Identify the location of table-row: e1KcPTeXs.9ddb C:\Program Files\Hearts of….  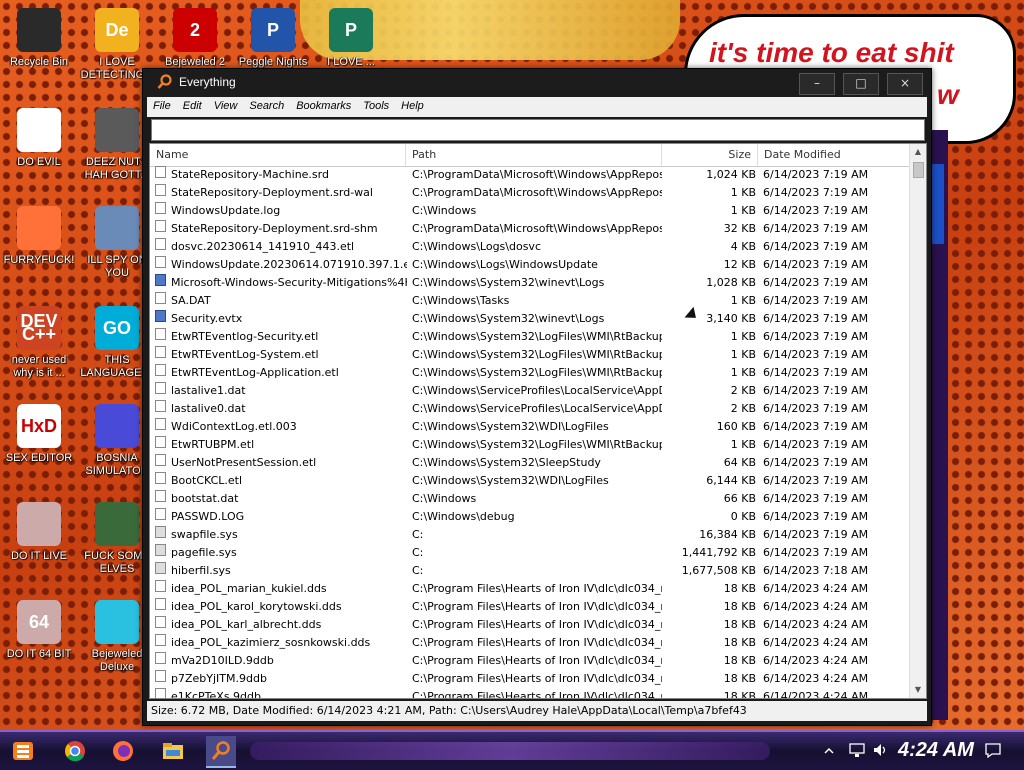
(530, 693).